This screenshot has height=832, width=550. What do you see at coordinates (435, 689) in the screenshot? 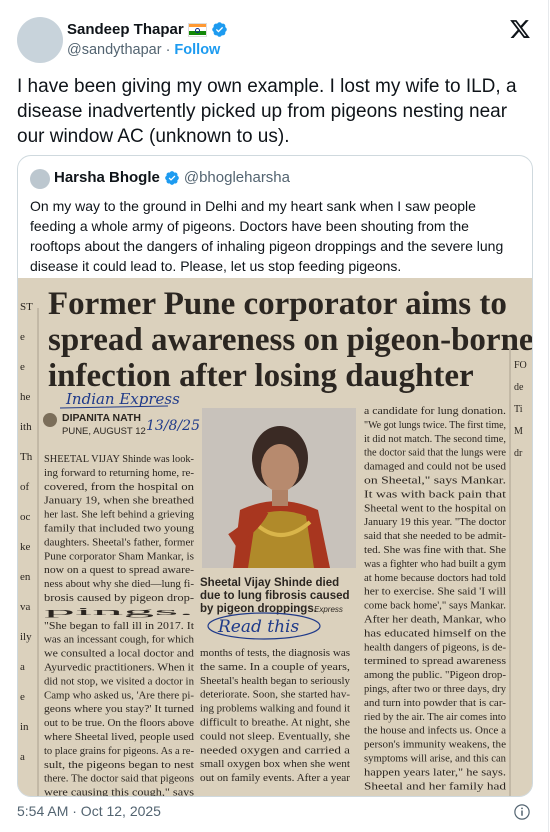
I see `col3-line: pings, after two or three days, dry` at bounding box center [435, 689].